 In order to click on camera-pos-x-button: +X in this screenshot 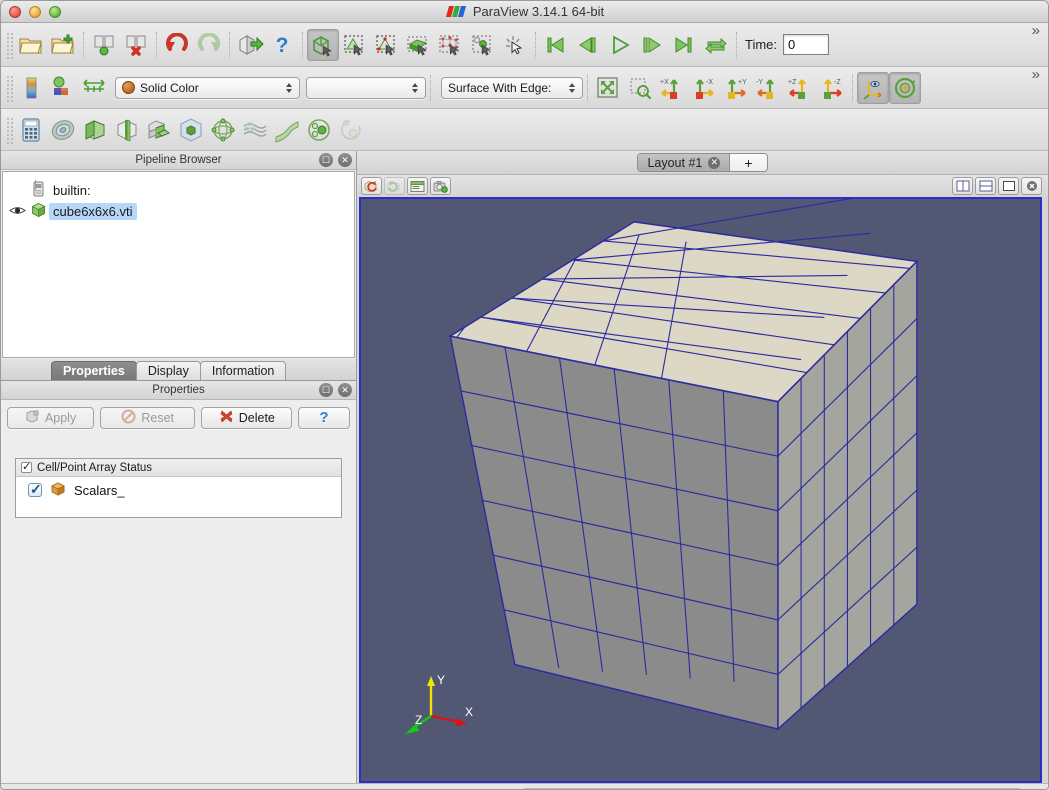, I will do `click(672, 88)`.